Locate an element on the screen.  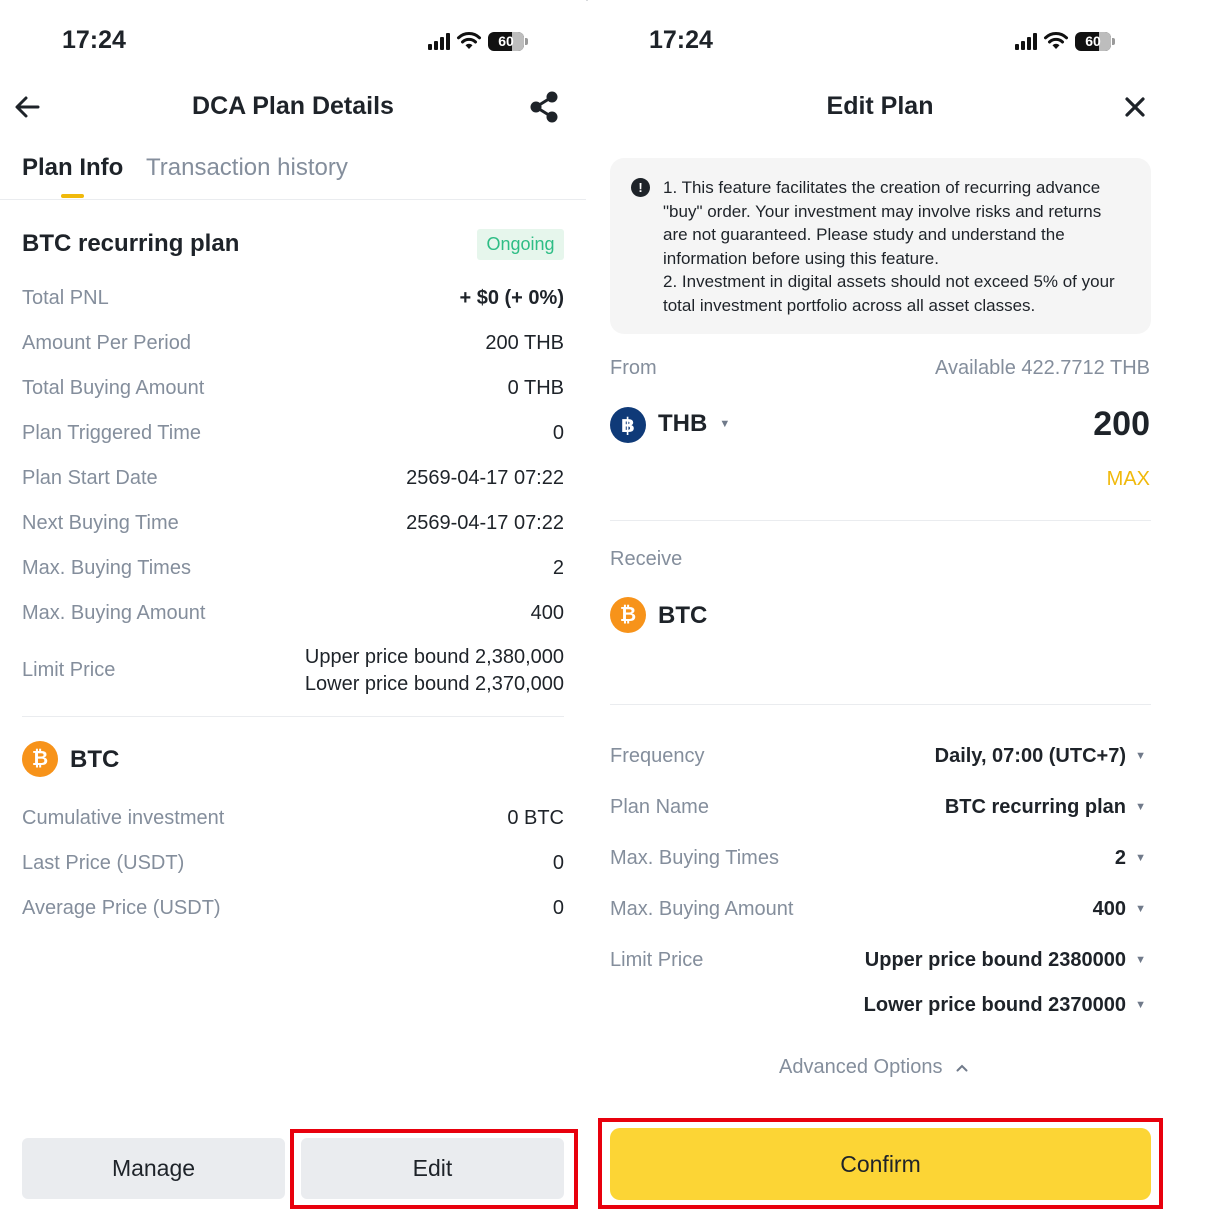
upper-price-bound-value: Upper price bound 2380000 is located at coordinates (995, 960).